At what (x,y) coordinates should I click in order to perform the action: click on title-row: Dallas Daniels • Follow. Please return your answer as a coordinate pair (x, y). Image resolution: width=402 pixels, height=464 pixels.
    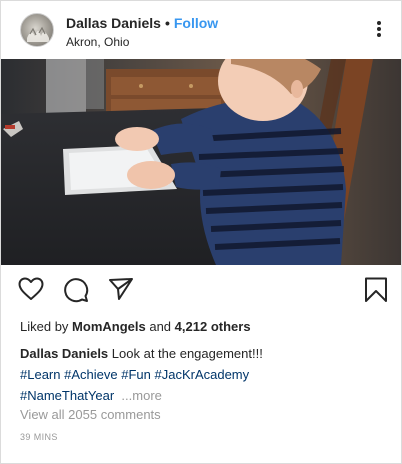
    Looking at the image, I should click on (142, 23).